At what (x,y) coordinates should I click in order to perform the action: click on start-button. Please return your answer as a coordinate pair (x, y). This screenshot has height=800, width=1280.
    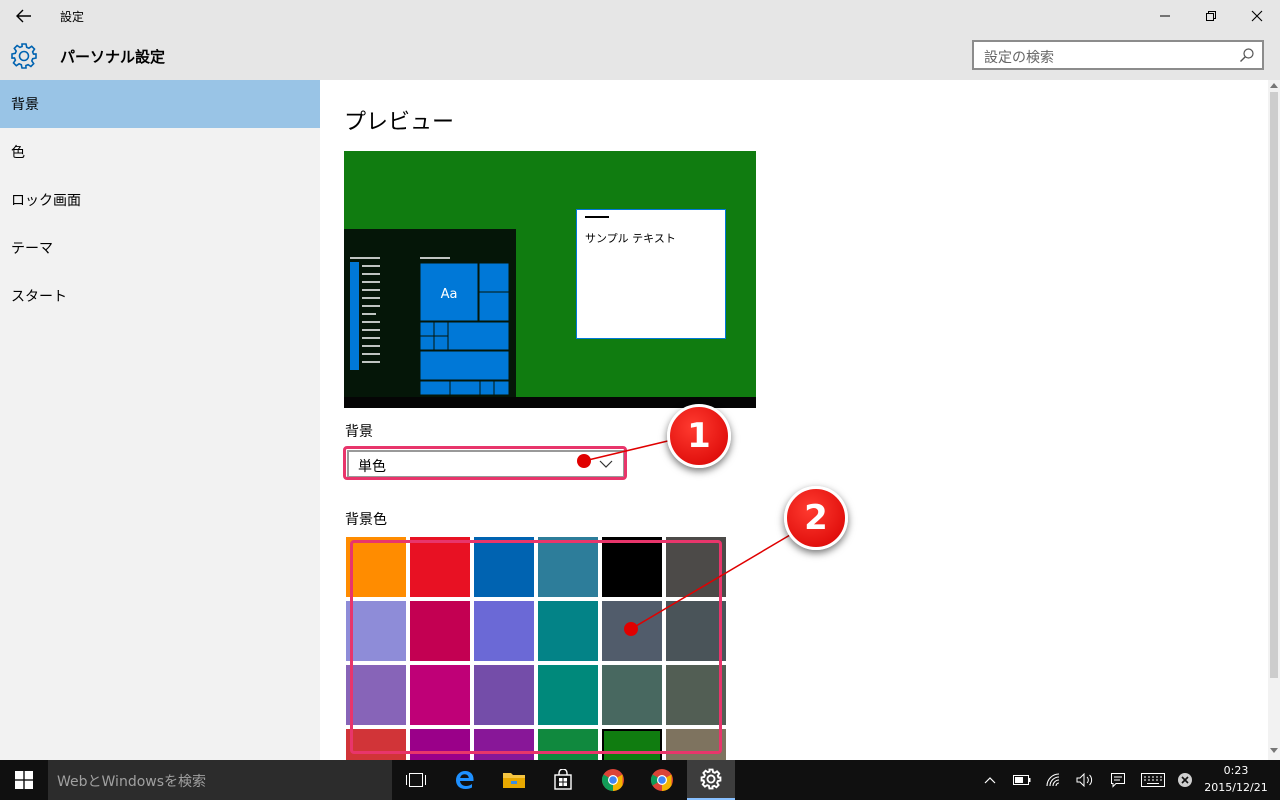
    Looking at the image, I should click on (24, 780).